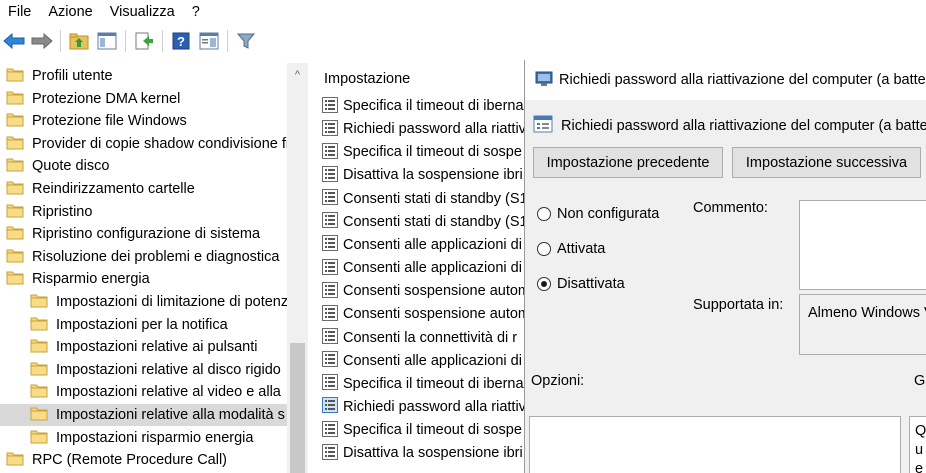 The height and width of the screenshot is (473, 926). What do you see at coordinates (144, 41) in the screenshot?
I see `export-list-icon` at bounding box center [144, 41].